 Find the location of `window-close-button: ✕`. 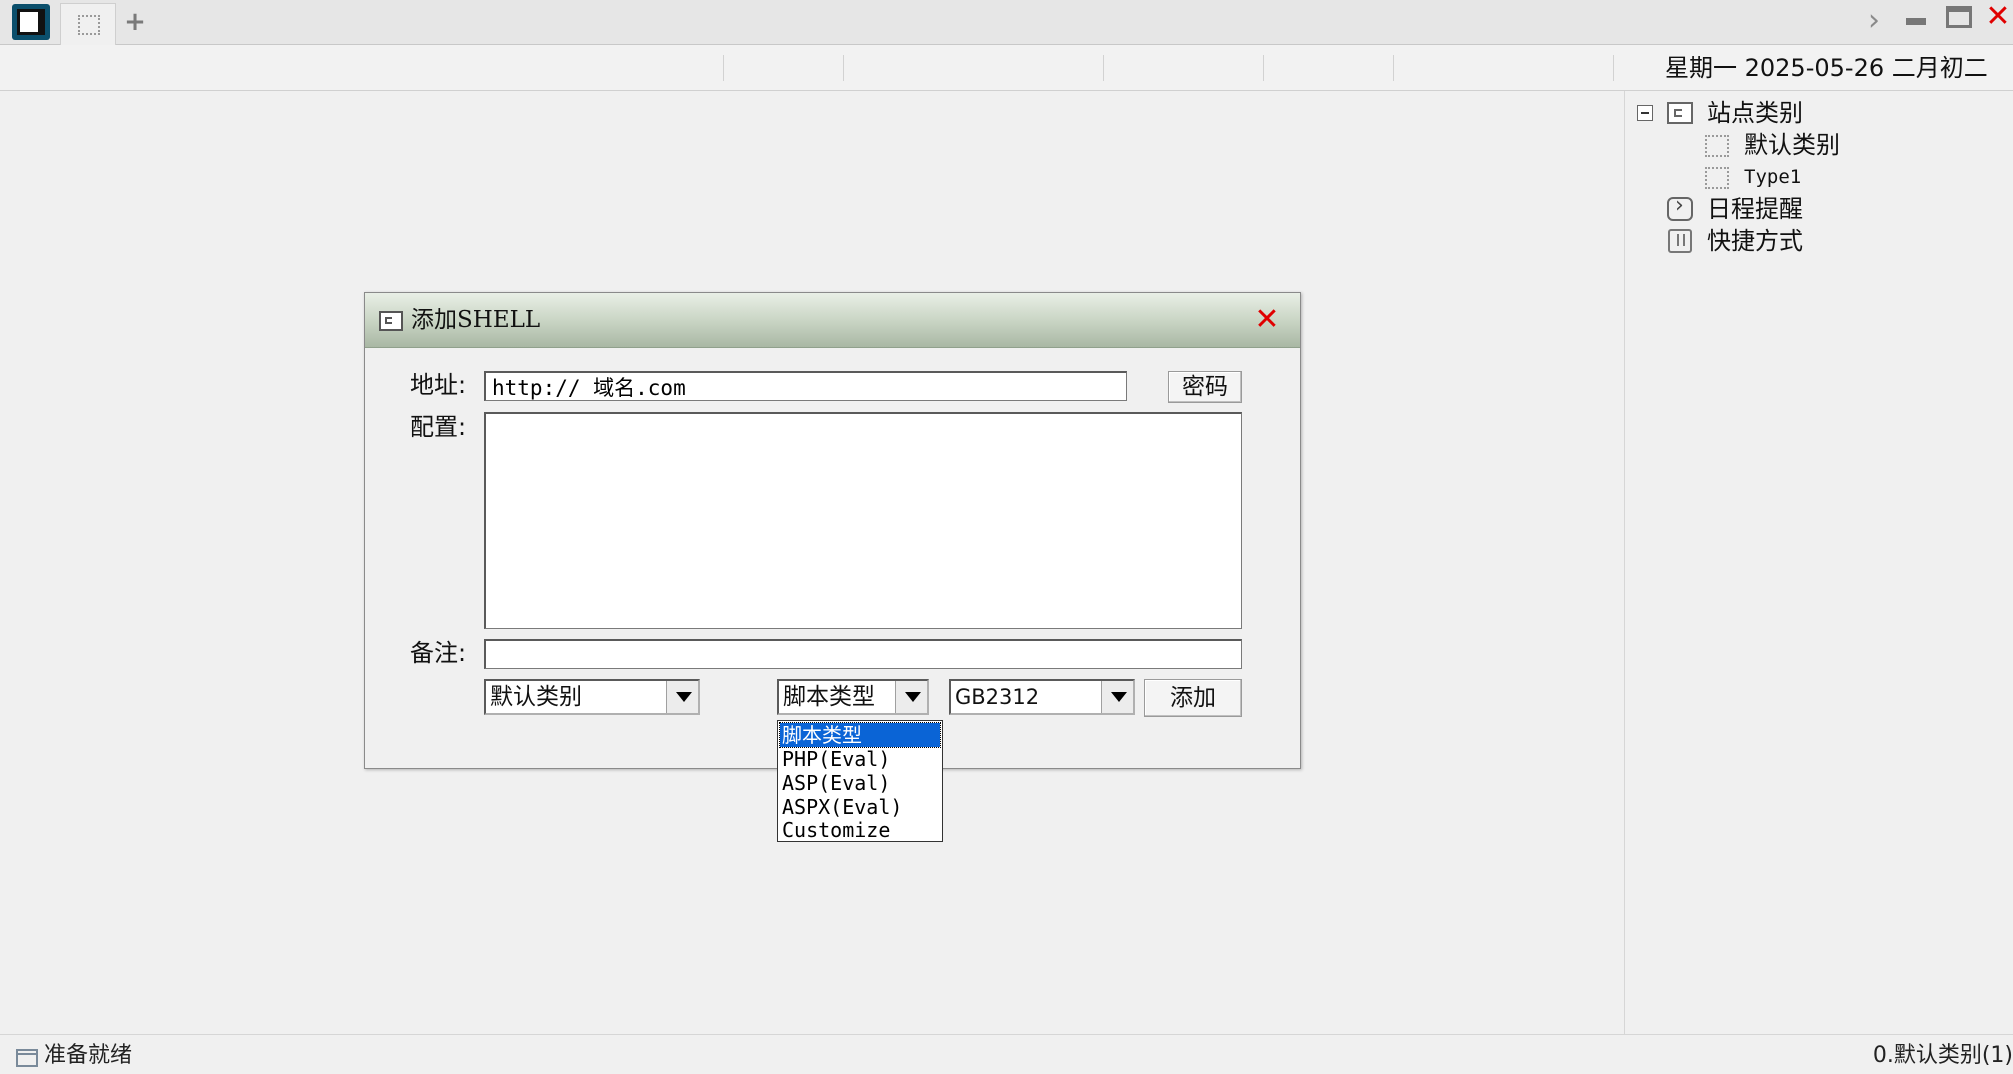

window-close-button: ✕ is located at coordinates (1998, 17).